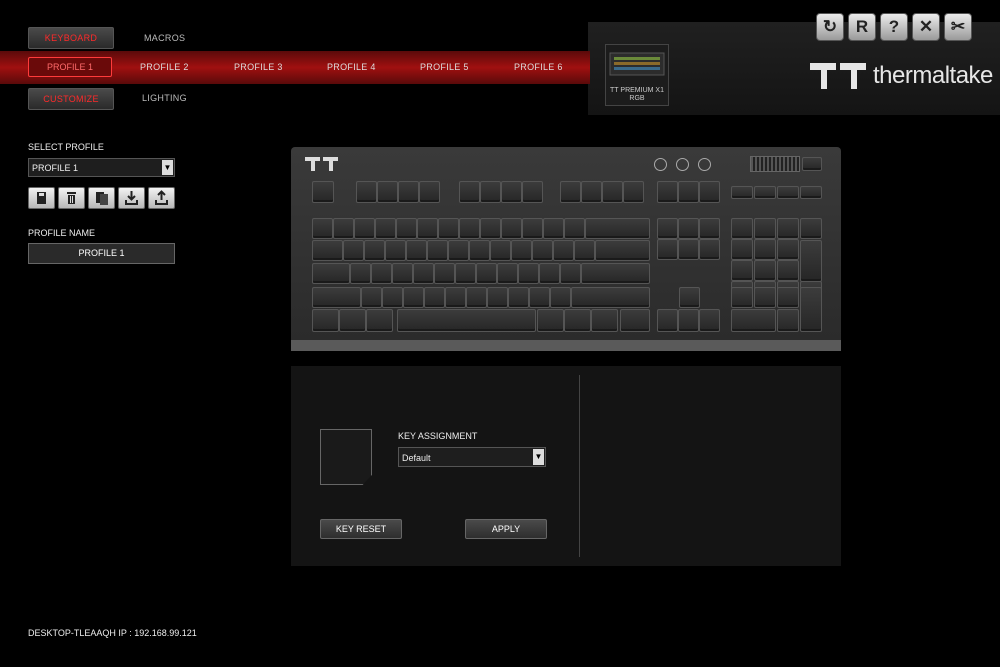  I want to click on export-icon, so click(161, 198).